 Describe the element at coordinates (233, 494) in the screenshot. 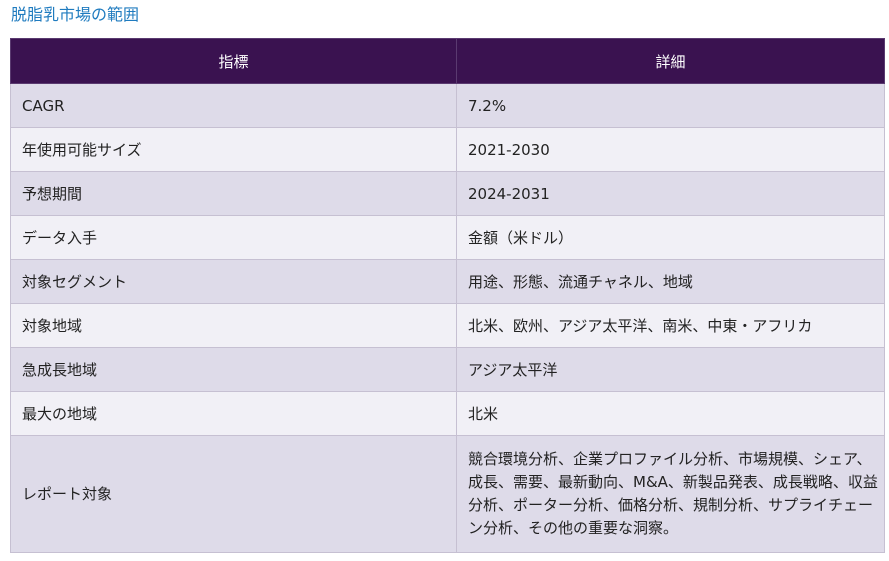

I see `metric-cell: レポート対象` at that location.